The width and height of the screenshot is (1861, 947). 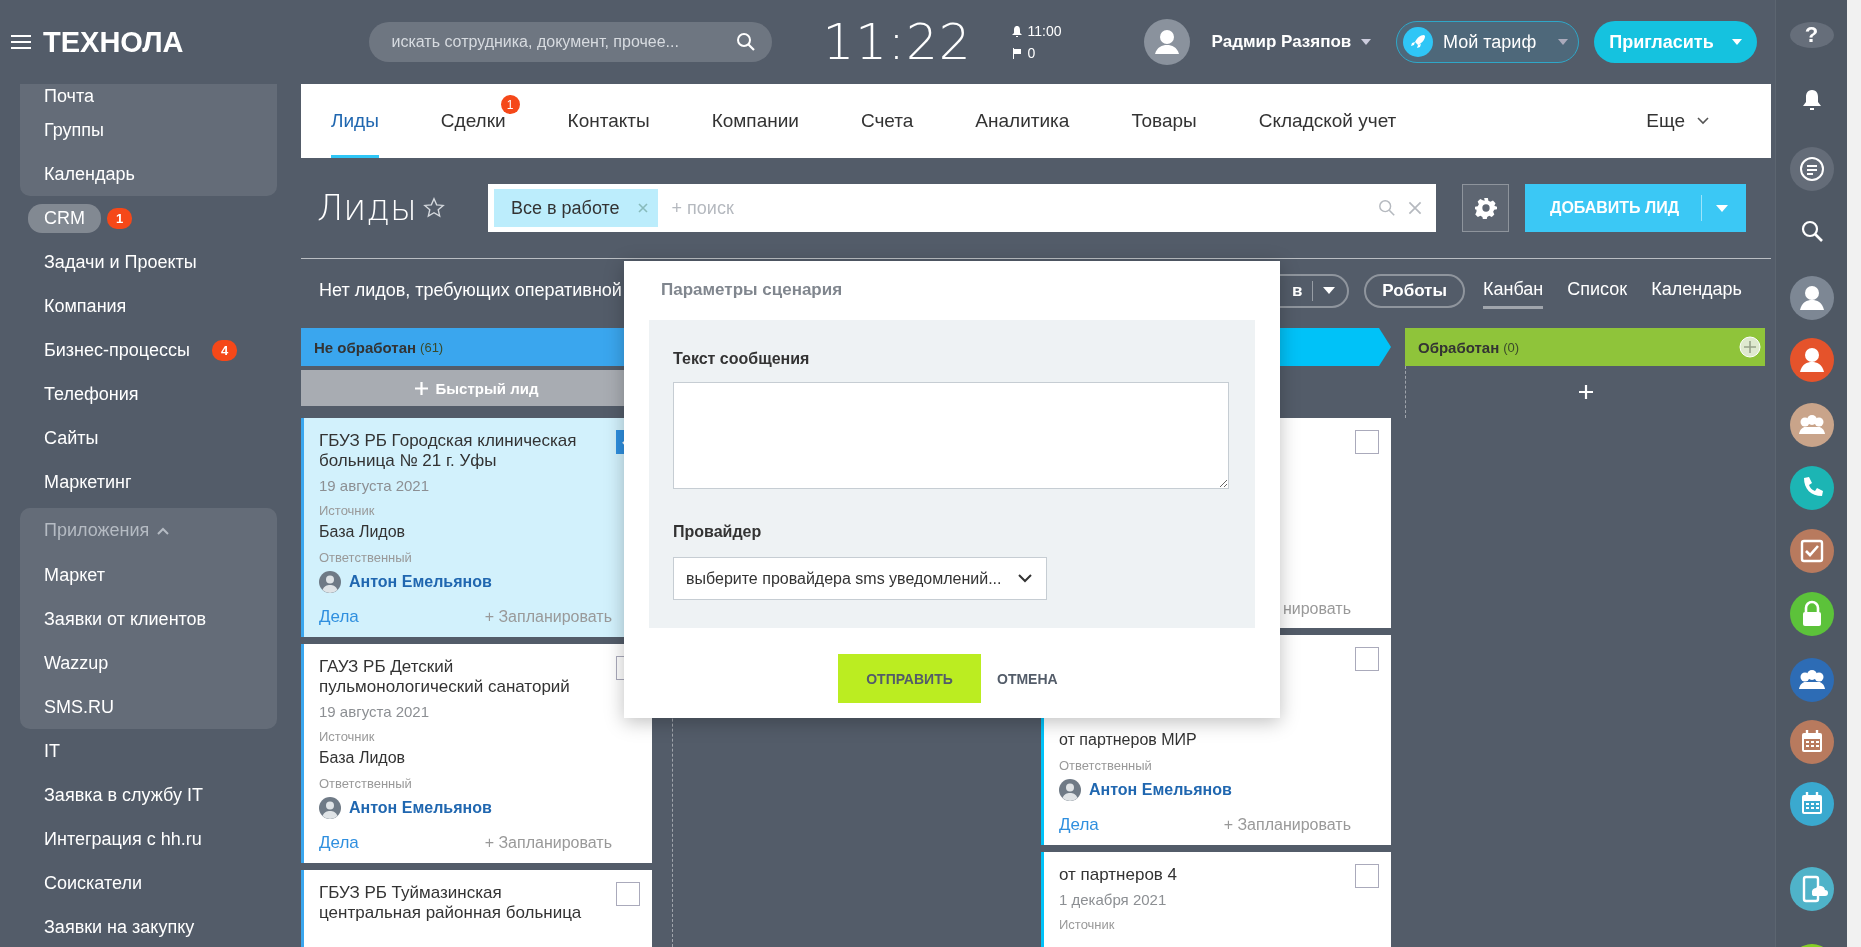 What do you see at coordinates (355, 121) in the screenshot?
I see `tab: Лиды` at bounding box center [355, 121].